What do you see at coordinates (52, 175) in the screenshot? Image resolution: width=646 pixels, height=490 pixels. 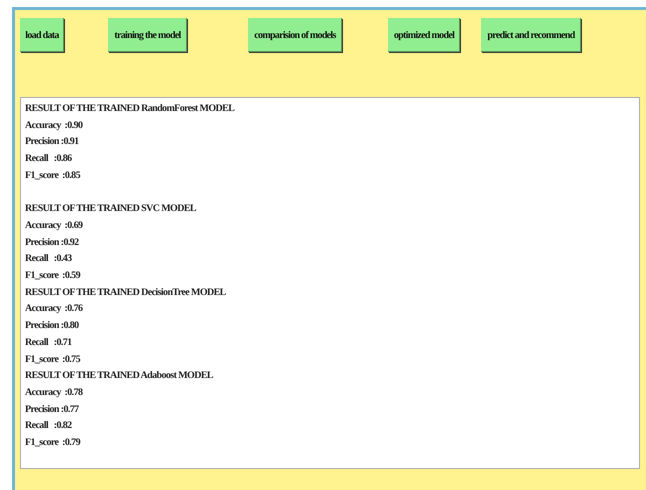 I see `metric-line: F1_score :0.85` at bounding box center [52, 175].